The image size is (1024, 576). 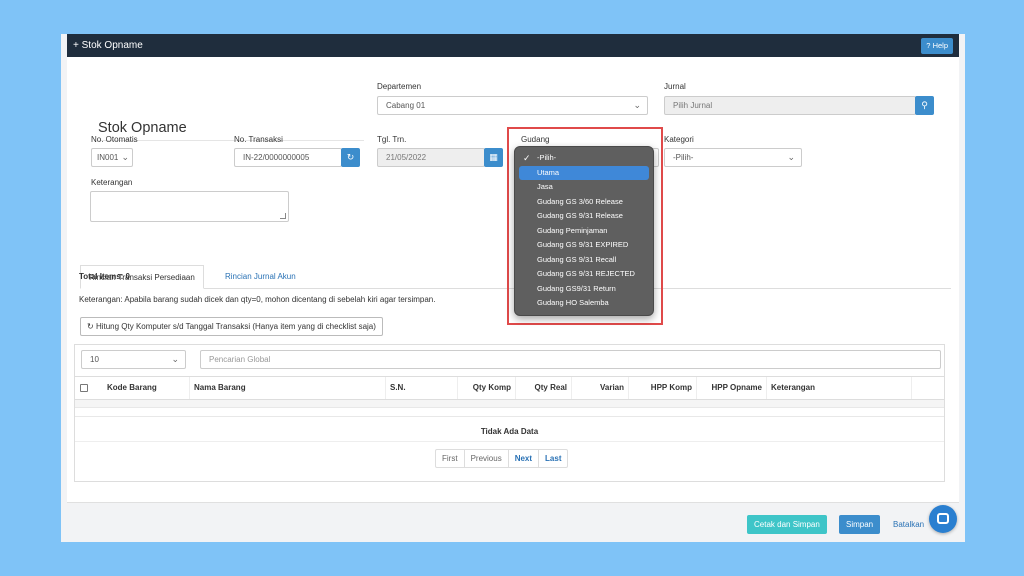 I want to click on pager-first: First, so click(x=450, y=458).